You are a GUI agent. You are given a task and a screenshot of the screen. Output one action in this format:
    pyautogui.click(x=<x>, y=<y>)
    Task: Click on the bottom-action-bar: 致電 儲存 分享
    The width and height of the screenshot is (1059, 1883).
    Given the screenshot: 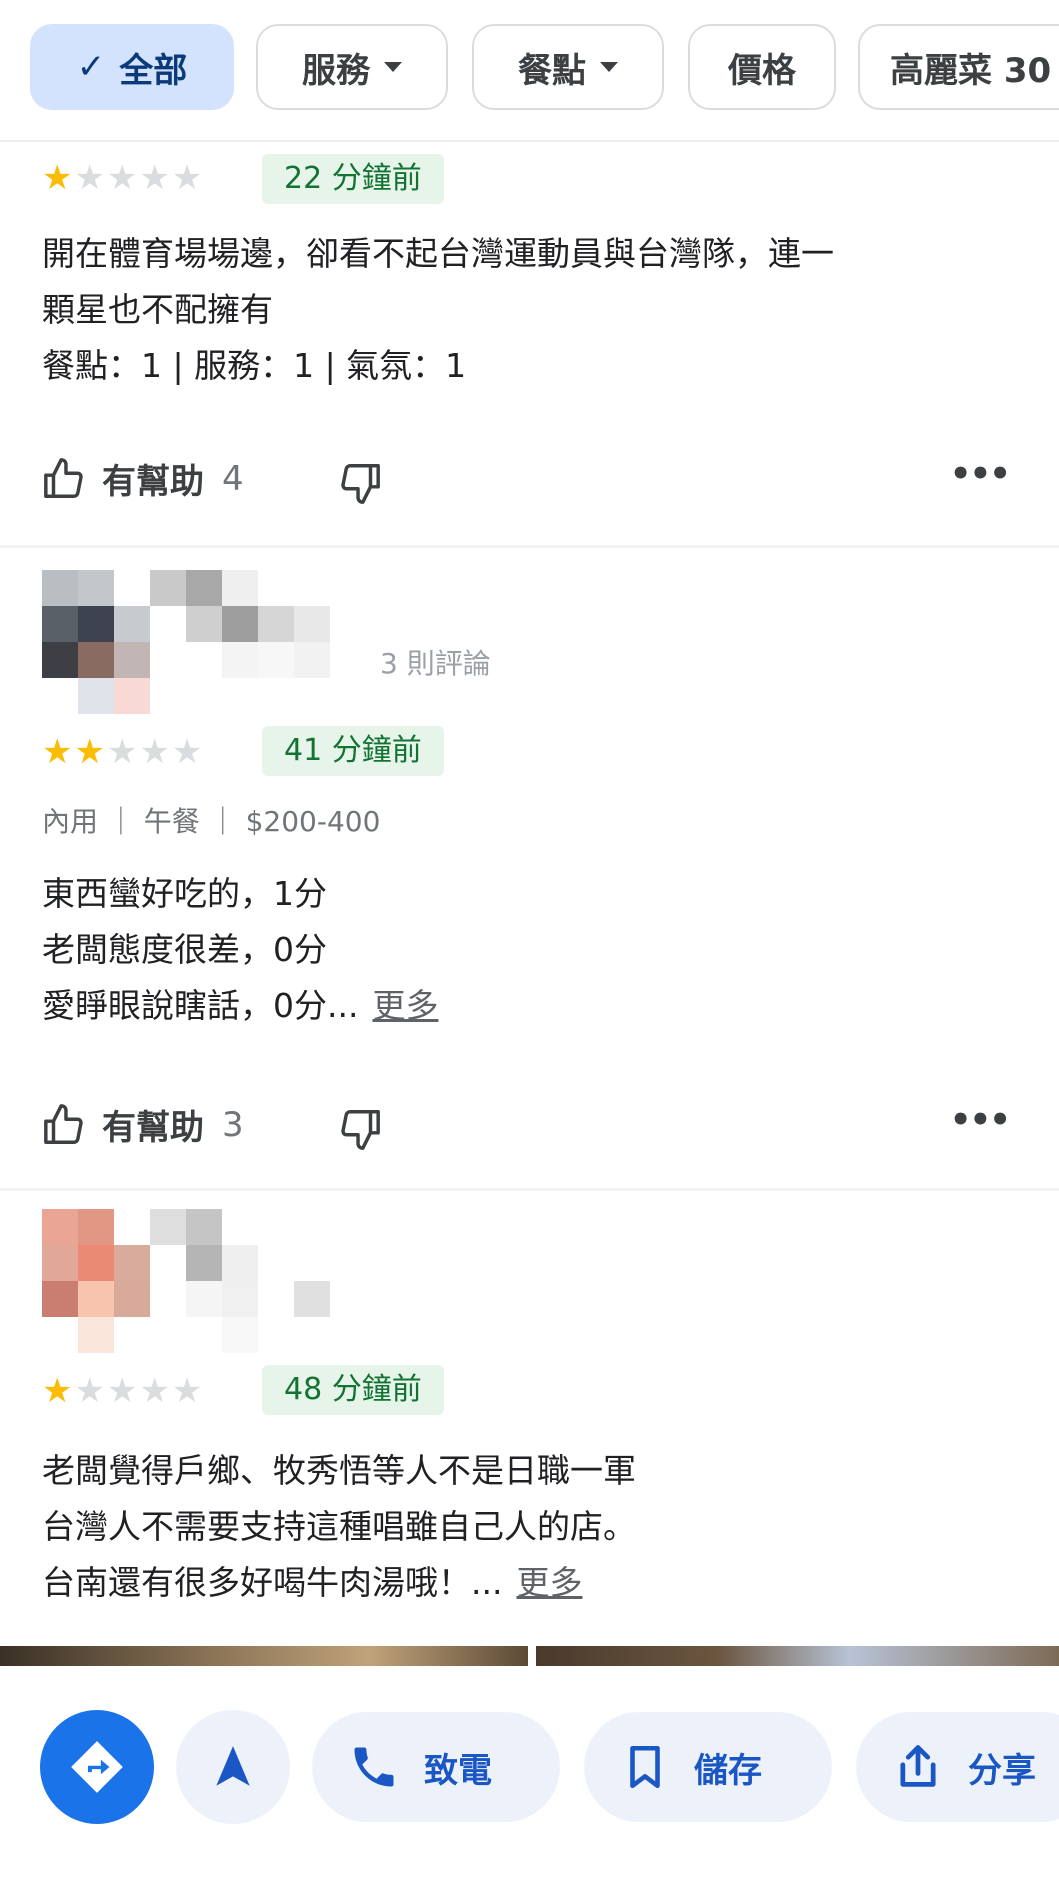 What is the action you would take?
    pyautogui.click(x=529, y=1774)
    